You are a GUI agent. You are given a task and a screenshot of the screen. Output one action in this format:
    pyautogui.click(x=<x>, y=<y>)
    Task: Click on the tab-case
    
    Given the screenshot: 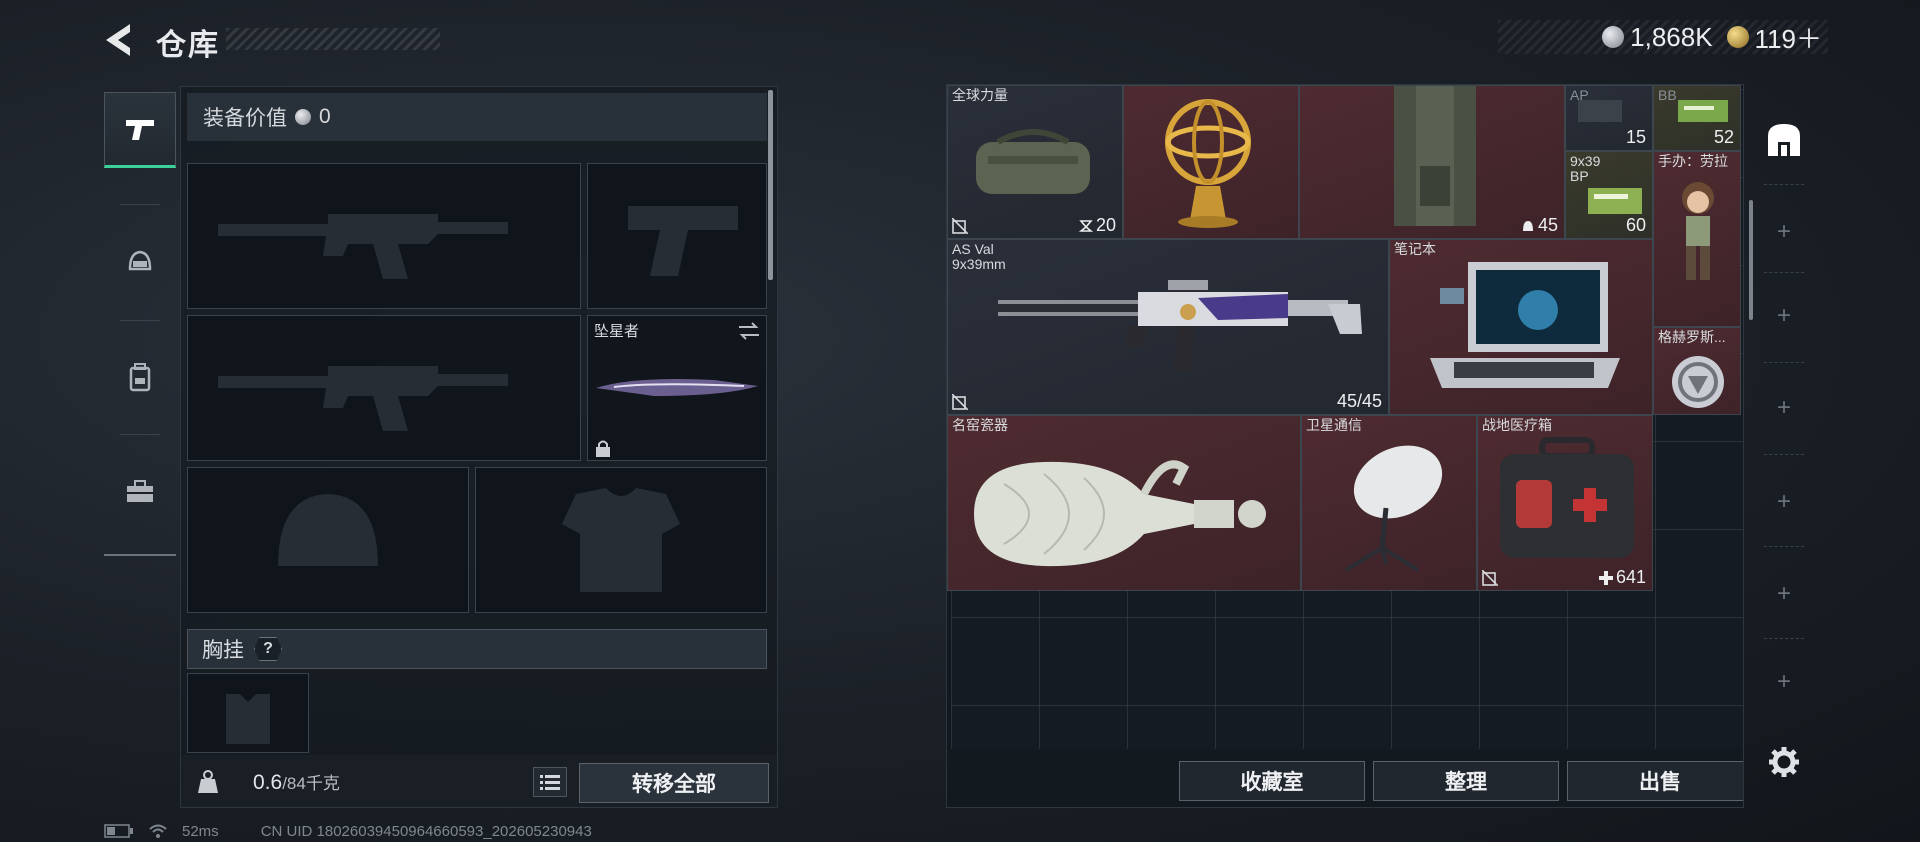 What is the action you would take?
    pyautogui.click(x=140, y=492)
    